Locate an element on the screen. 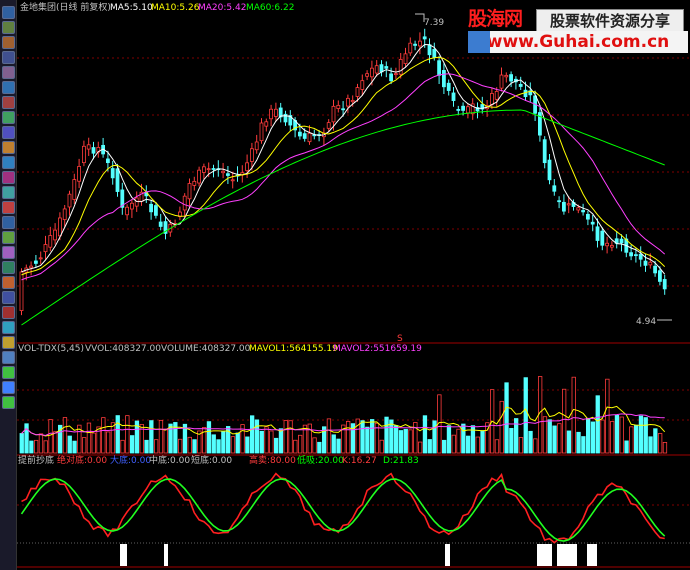 This screenshot has height=570, width=690. short-bottom-label: 短底:0.00 is located at coordinates (211, 460).